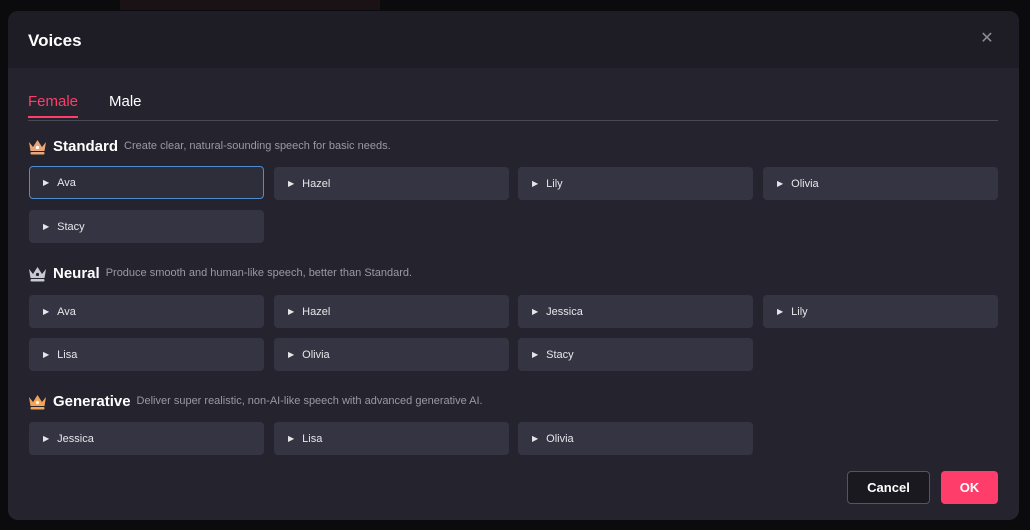 This screenshot has width=1030, height=530. I want to click on gender-tabs: Female Male, so click(513, 107).